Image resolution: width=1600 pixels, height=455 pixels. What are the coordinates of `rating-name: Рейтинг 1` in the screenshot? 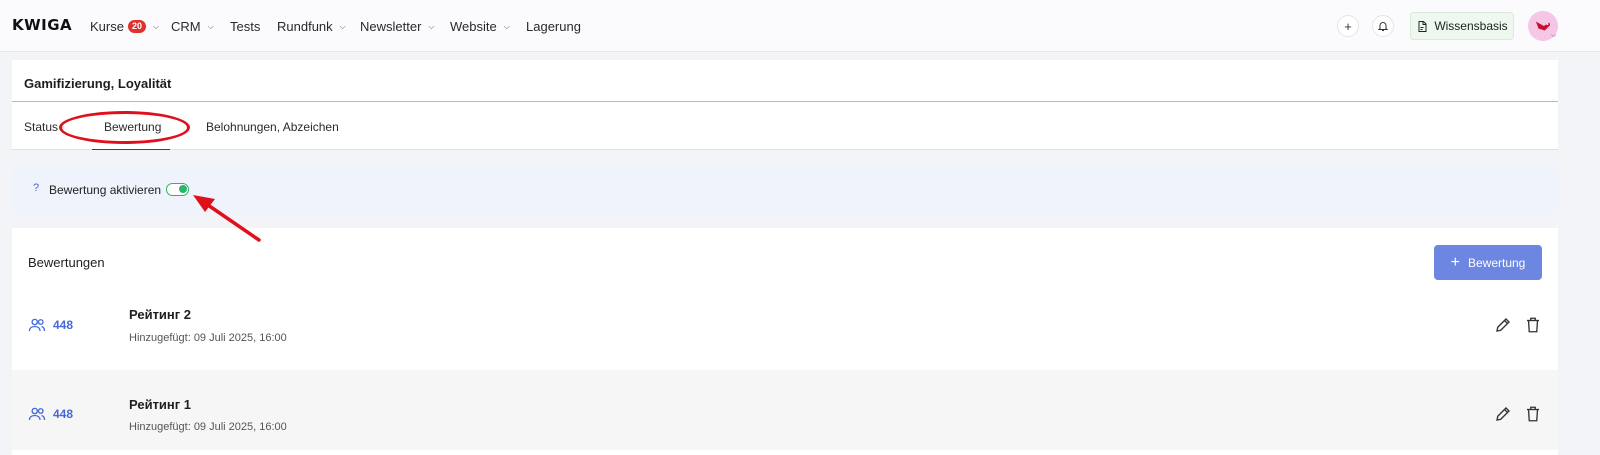 It's located at (160, 404).